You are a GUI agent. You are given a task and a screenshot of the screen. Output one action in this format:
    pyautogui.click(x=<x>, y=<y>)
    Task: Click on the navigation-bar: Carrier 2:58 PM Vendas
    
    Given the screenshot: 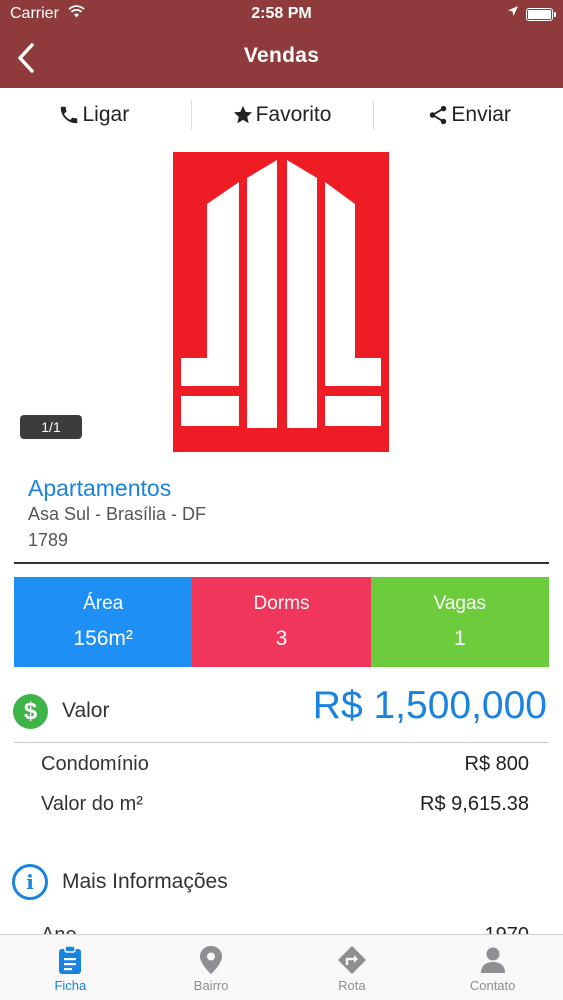 What is the action you would take?
    pyautogui.click(x=281, y=44)
    